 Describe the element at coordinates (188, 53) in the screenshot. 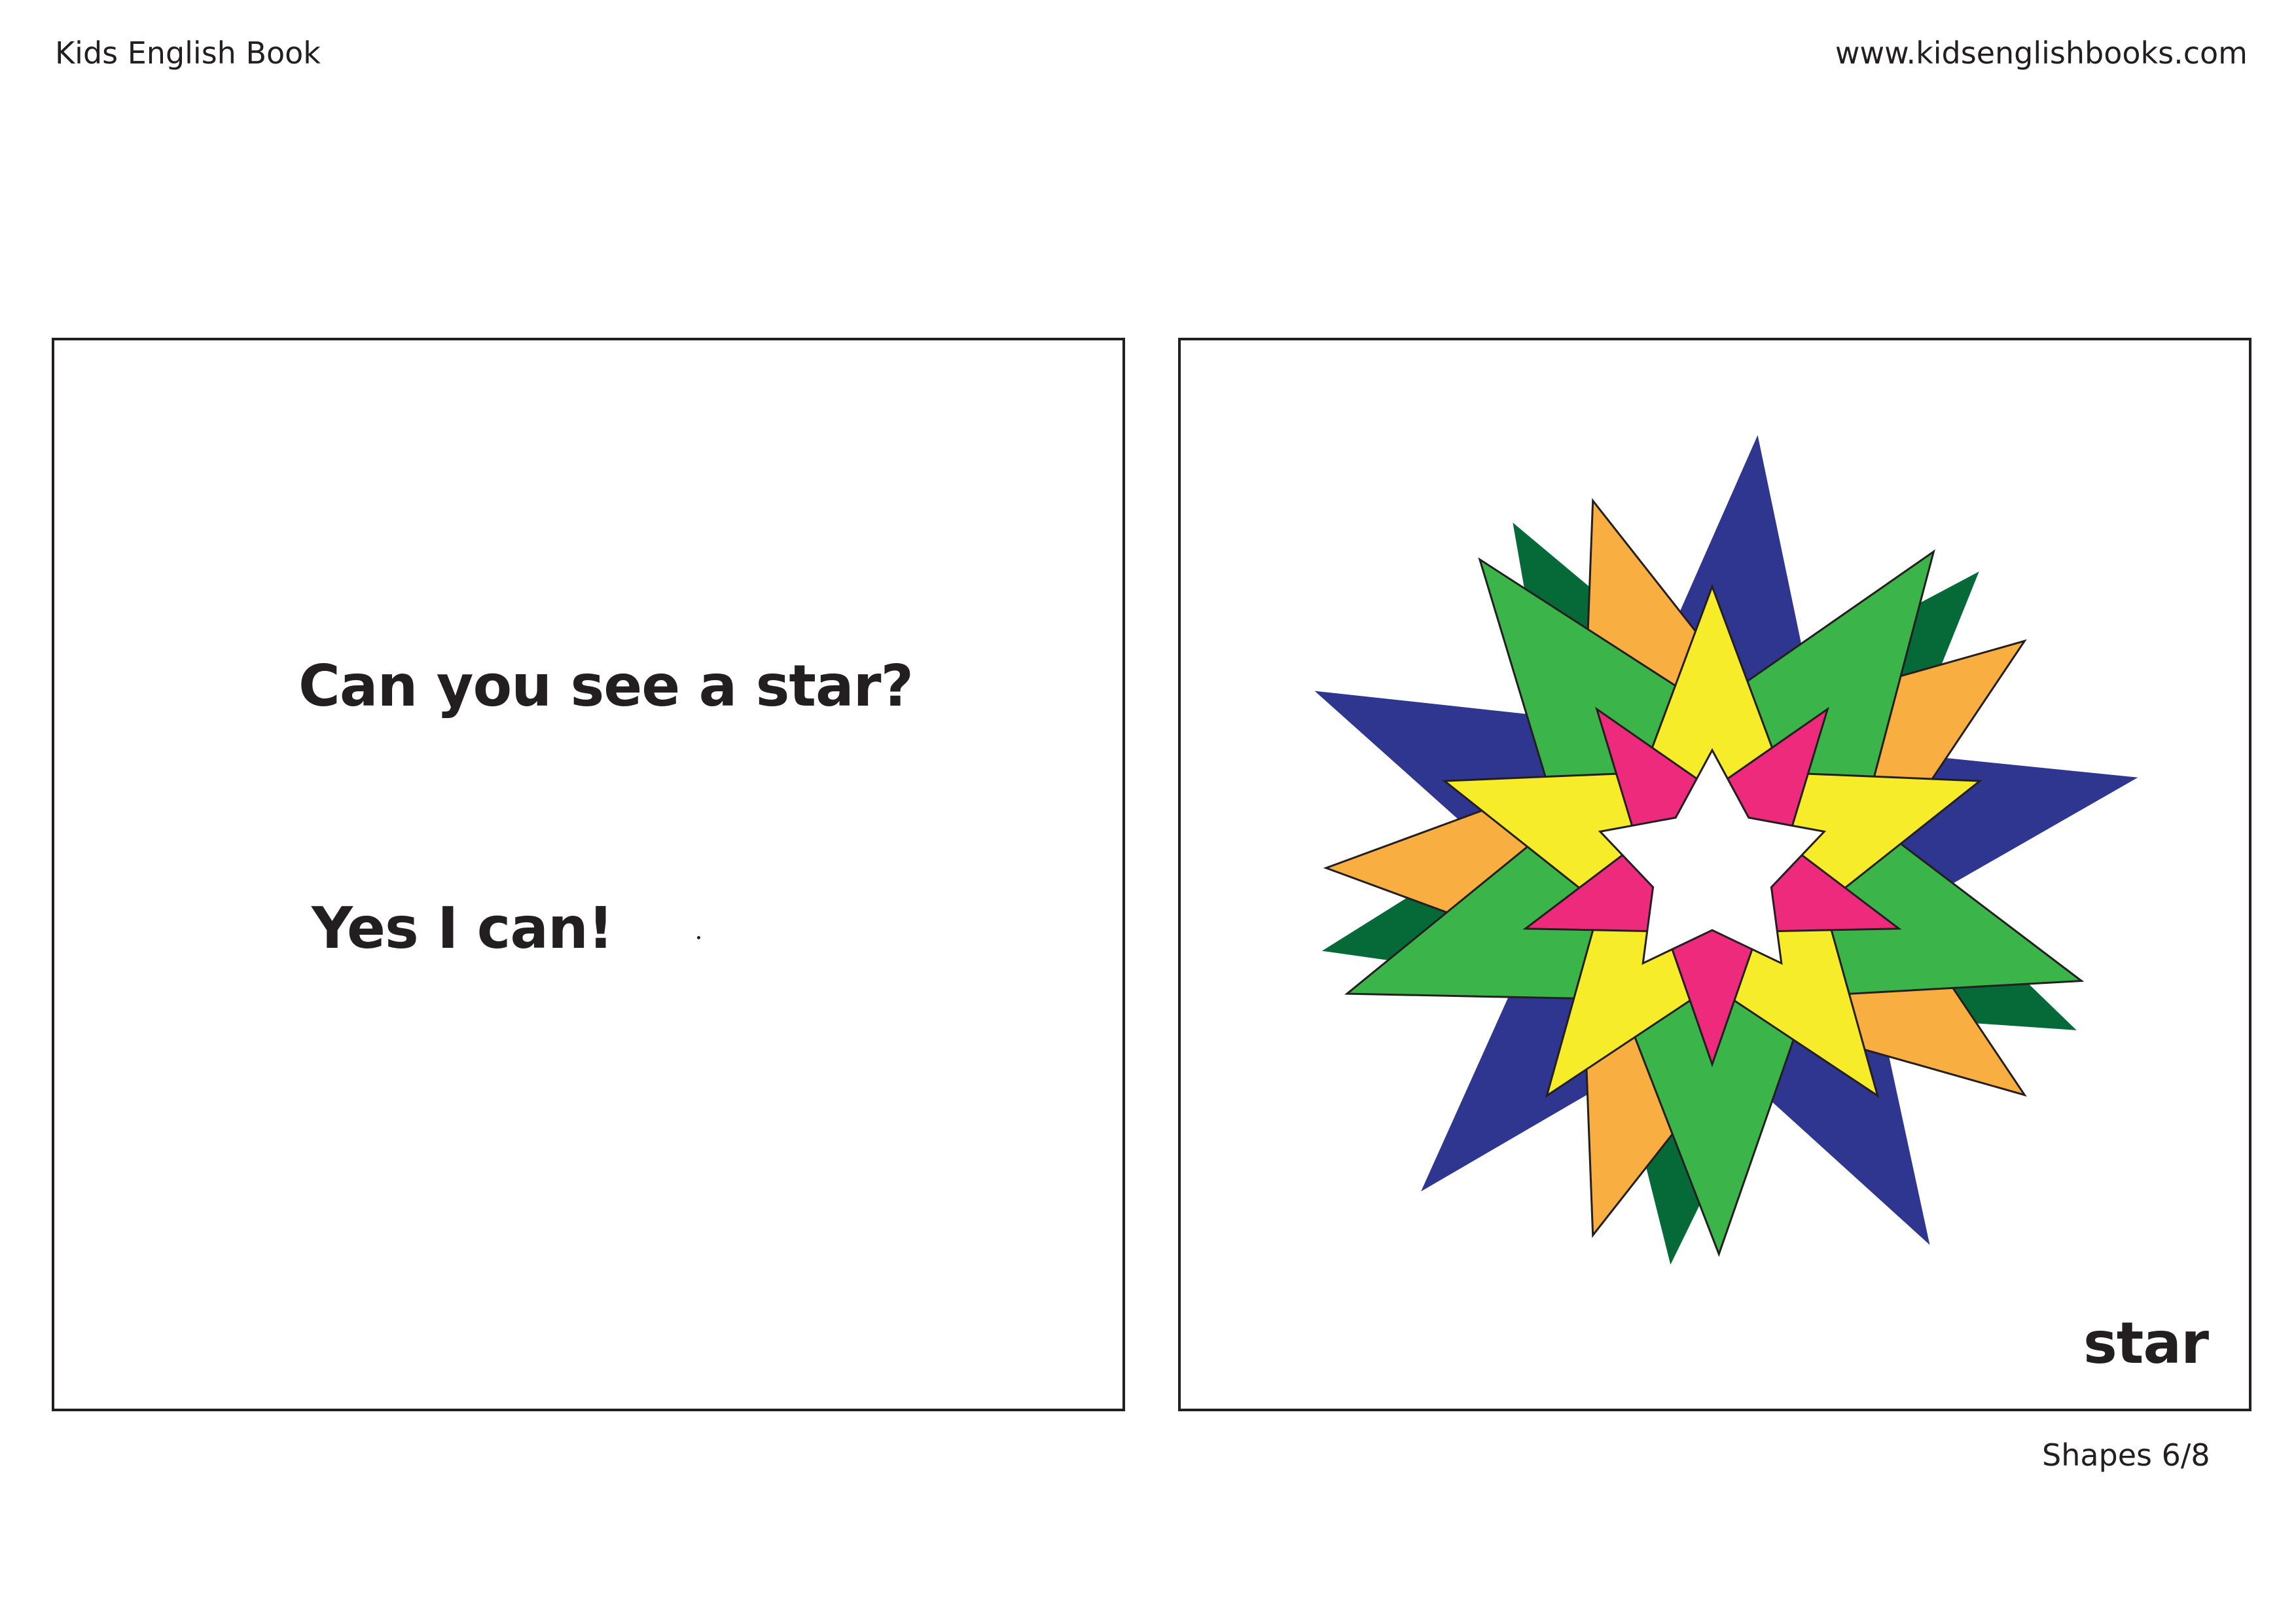

I see `book-title: Kids English Book` at that location.